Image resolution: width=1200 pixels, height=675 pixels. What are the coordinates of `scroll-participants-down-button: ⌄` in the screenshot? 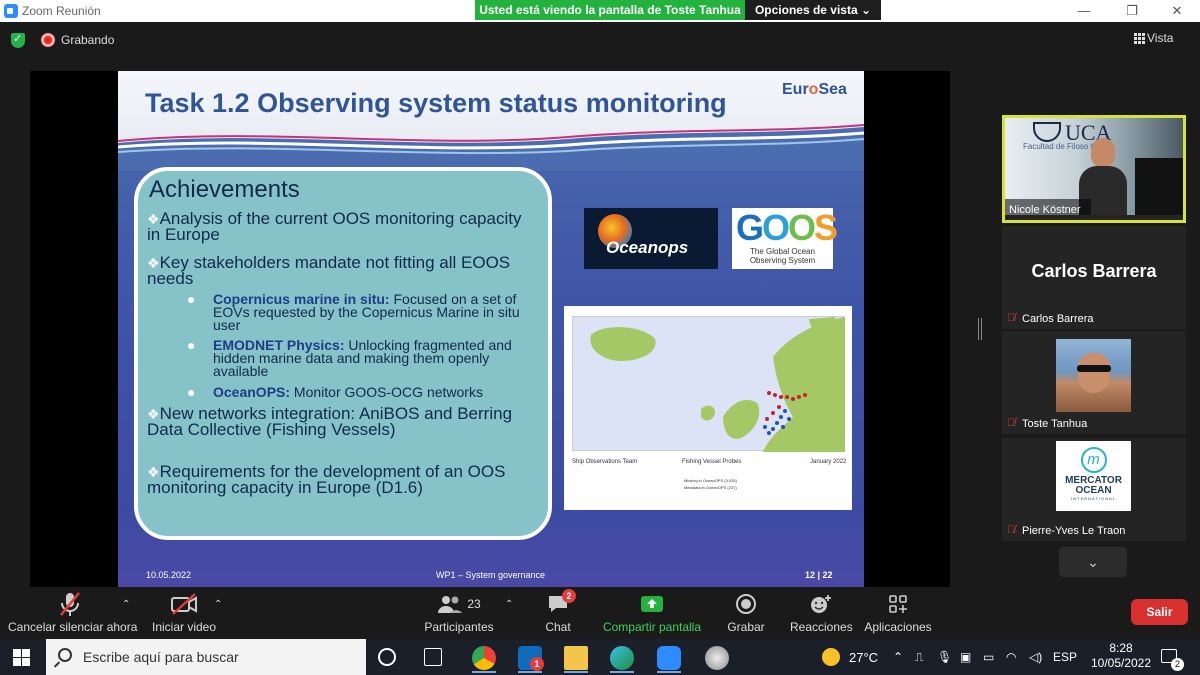 It's located at (1093, 562).